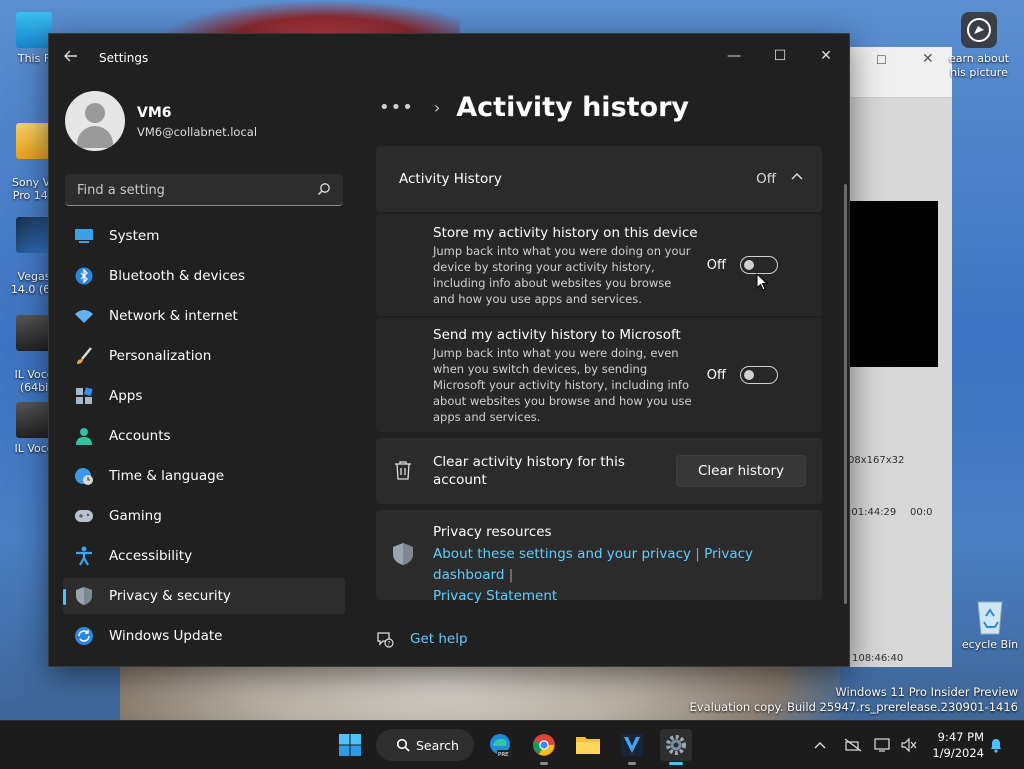 The image size is (1024, 769). What do you see at coordinates (599, 179) in the screenshot?
I see `activity-history-header: Activity History Off` at bounding box center [599, 179].